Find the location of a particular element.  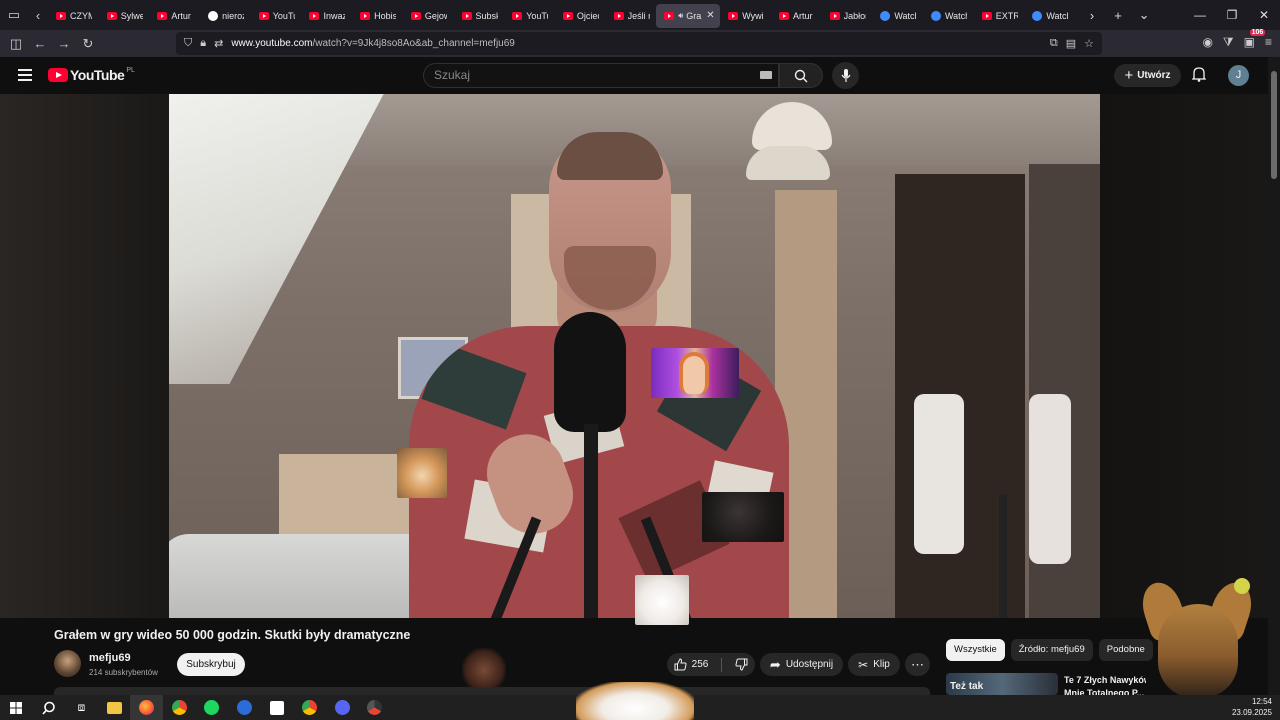

extensions-icon: ⧩ is located at coordinates (1228, 42).